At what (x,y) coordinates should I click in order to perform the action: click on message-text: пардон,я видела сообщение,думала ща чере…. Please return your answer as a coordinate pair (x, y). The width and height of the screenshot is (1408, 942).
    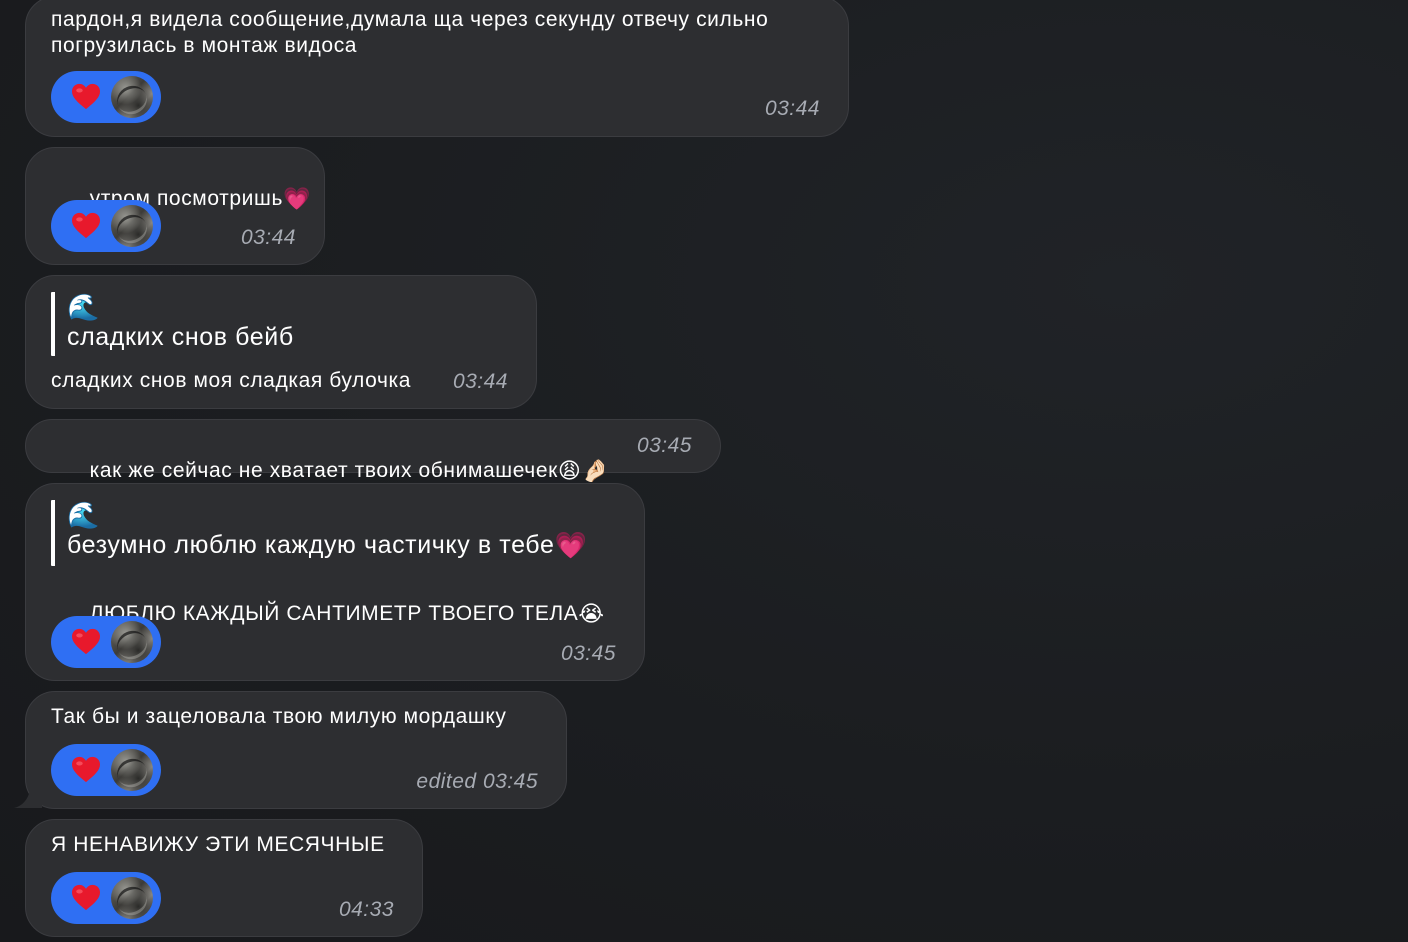
    Looking at the image, I should click on (410, 32).